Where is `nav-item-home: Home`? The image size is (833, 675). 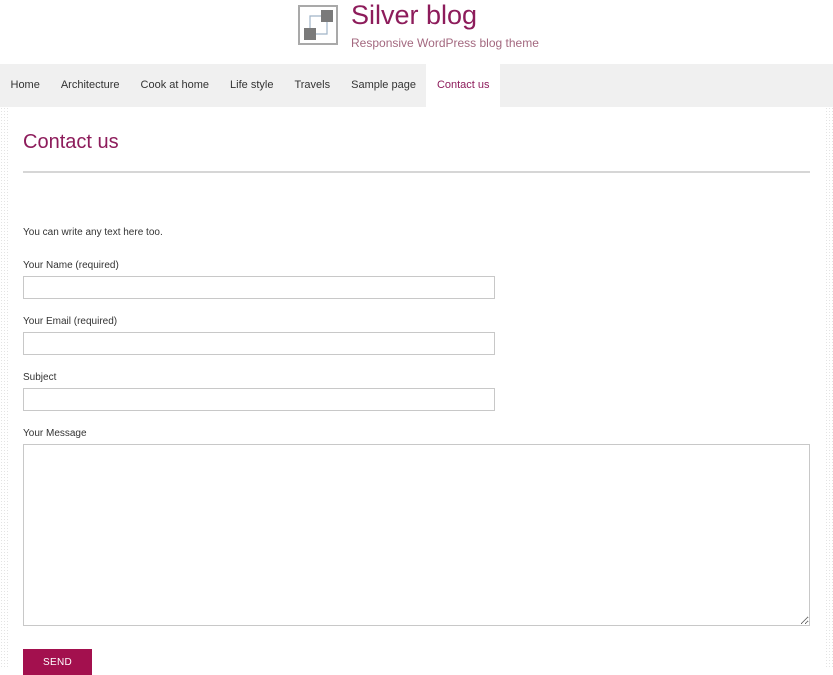 nav-item-home: Home is located at coordinates (25, 85).